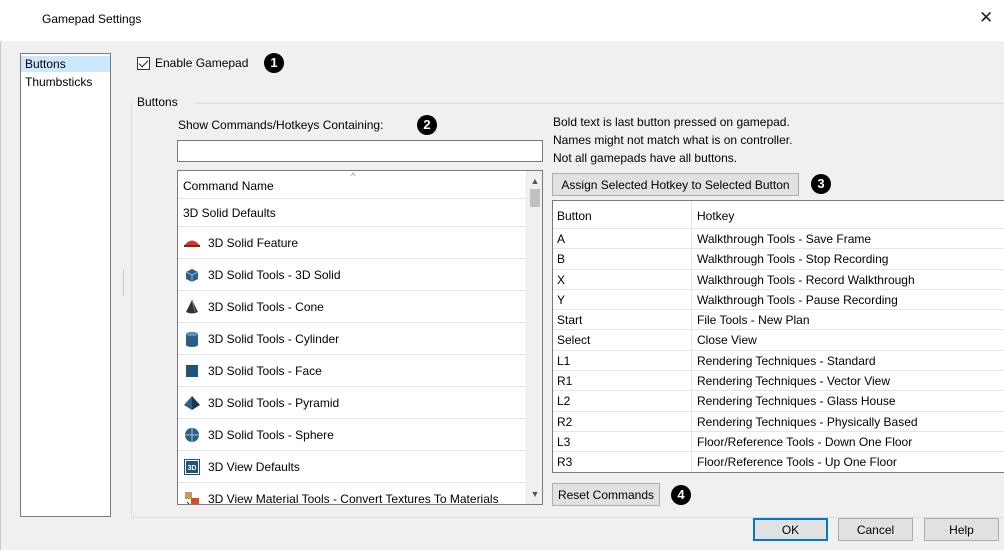  Describe the element at coordinates (821, 184) in the screenshot. I see `callout-3: 3` at that location.